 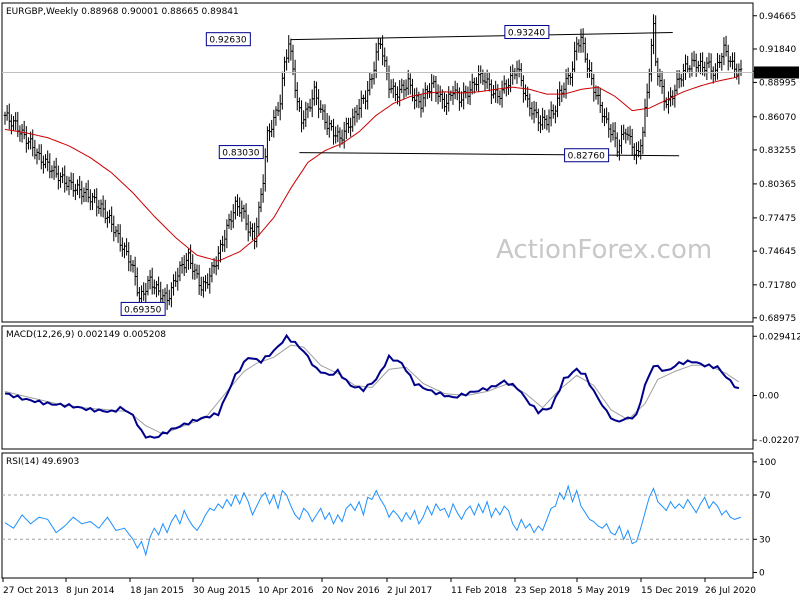 What do you see at coordinates (227, 41) in the screenshot?
I see `level-annotation-label: 0.92630` at bounding box center [227, 41].